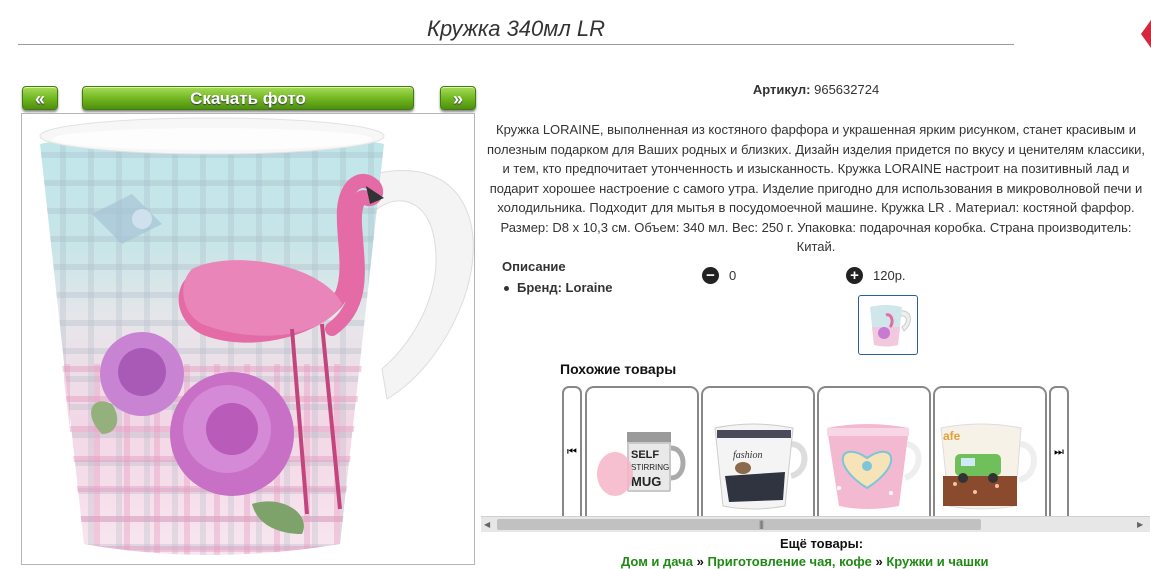 The height and width of the screenshot is (569, 1151). I want to click on product-thumbnail, so click(888, 325).